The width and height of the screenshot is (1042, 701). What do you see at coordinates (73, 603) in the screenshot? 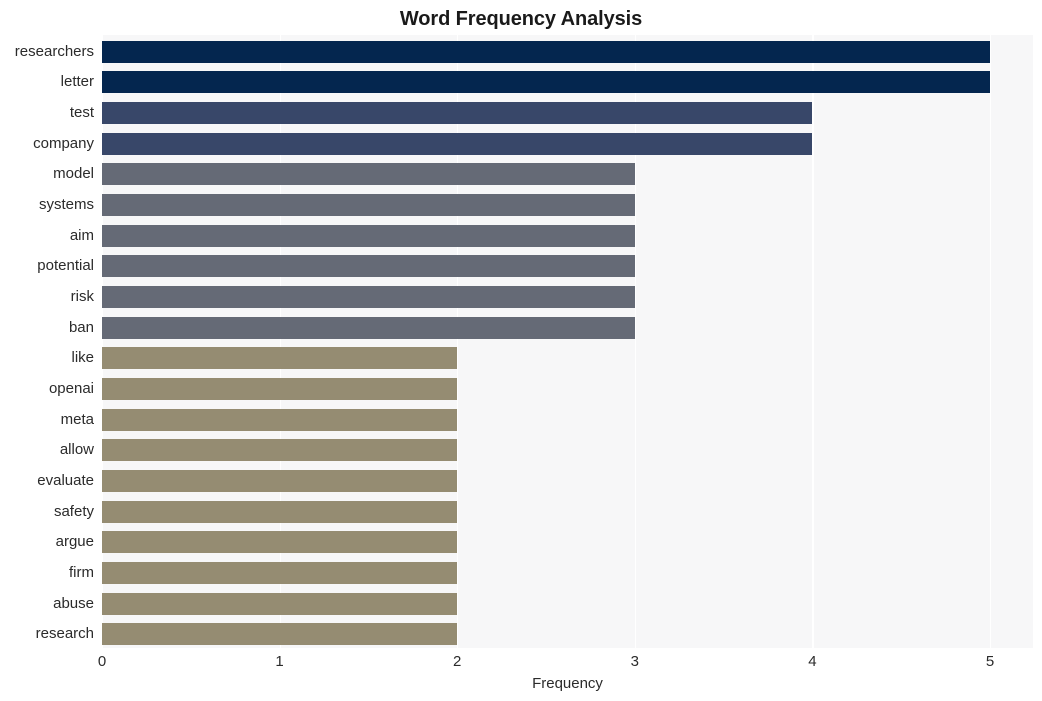
I see `y-axis-tick-label: abuse` at bounding box center [73, 603].